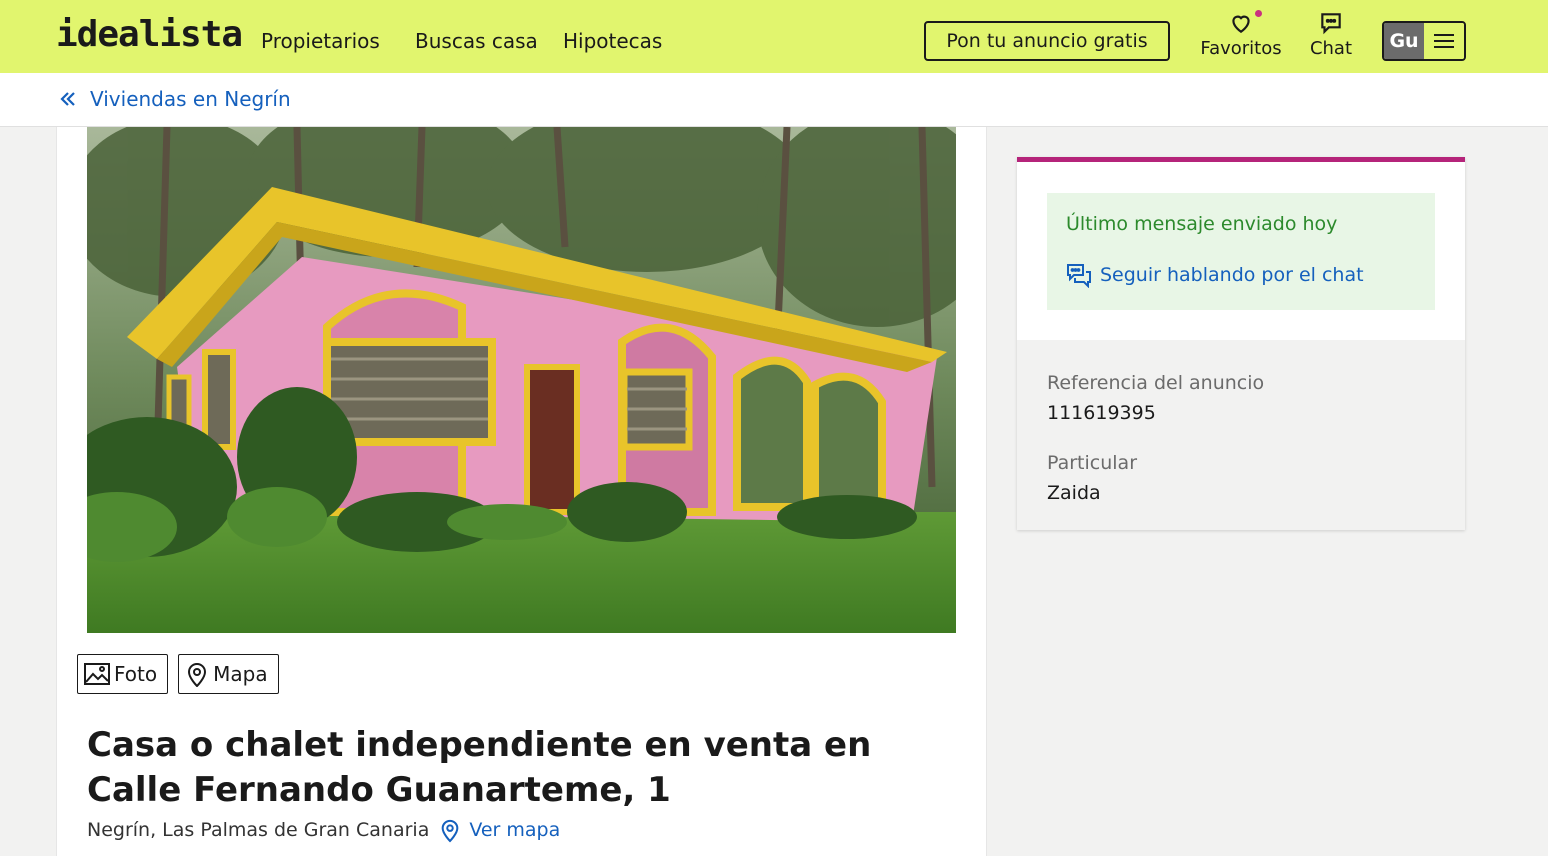 The width and height of the screenshot is (1548, 856). I want to click on double-chevron-left-icon, so click(67, 99).